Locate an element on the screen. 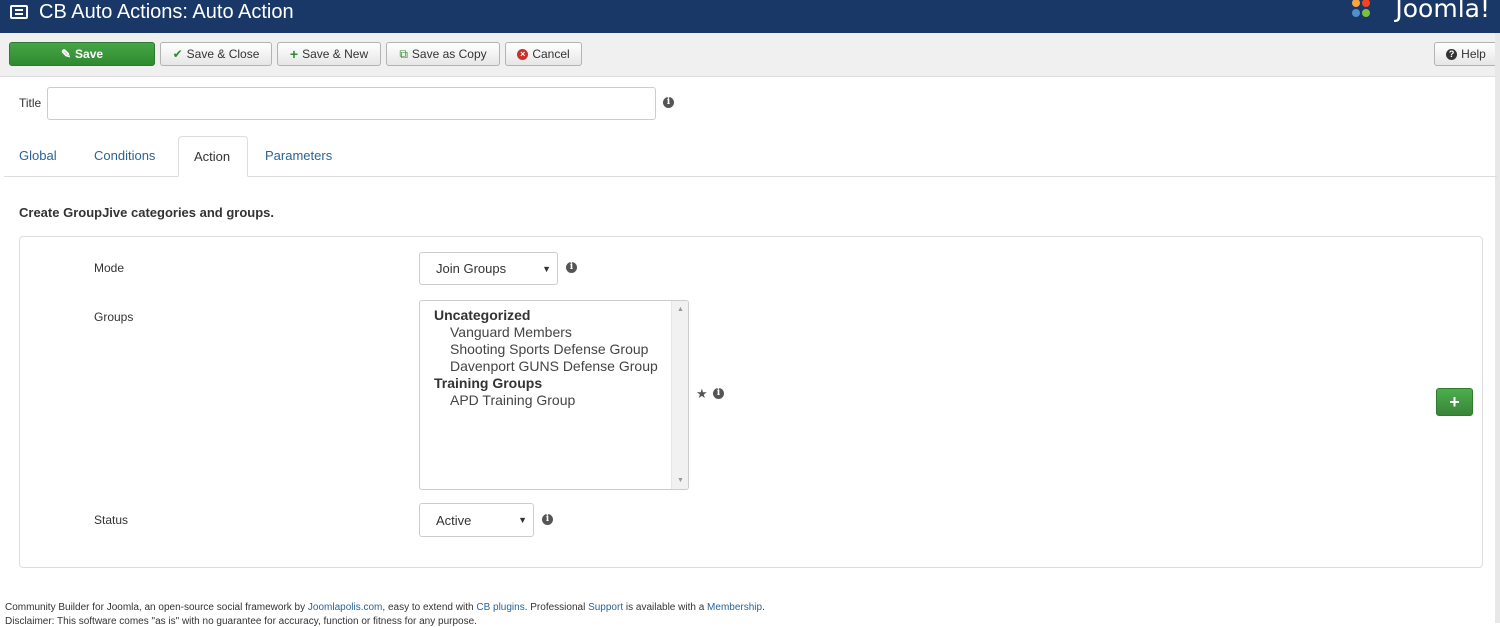 The height and width of the screenshot is (627, 1500). footer-text: . is located at coordinates (763, 607).